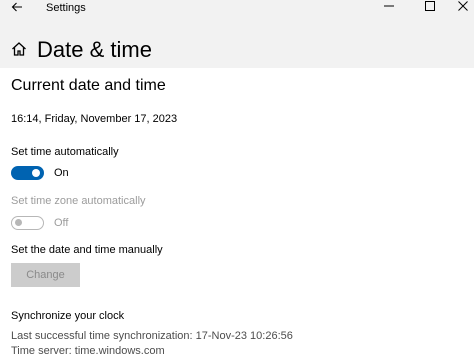 This screenshot has height=355, width=474. What do you see at coordinates (66, 8) in the screenshot?
I see `app-title: Settings` at bounding box center [66, 8].